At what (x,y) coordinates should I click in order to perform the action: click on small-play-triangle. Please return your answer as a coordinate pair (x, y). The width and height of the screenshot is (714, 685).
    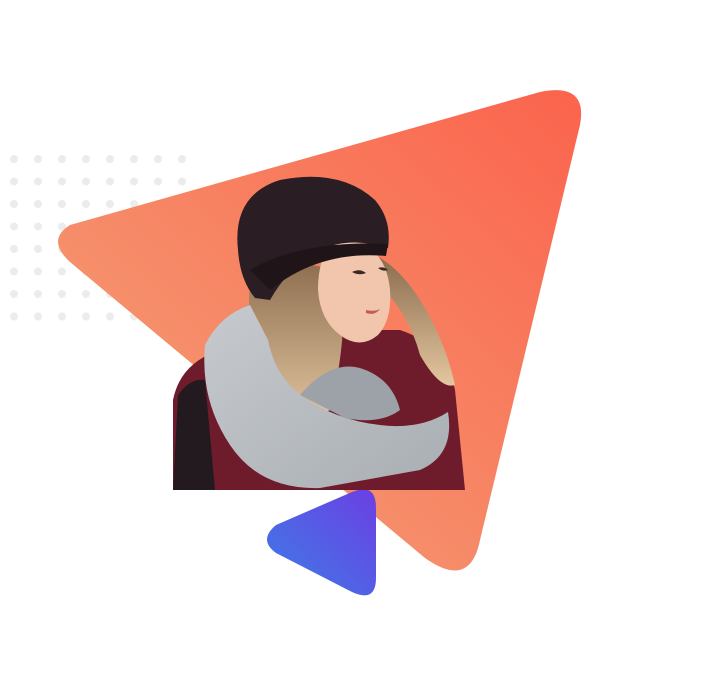
    Looking at the image, I should click on (321, 542).